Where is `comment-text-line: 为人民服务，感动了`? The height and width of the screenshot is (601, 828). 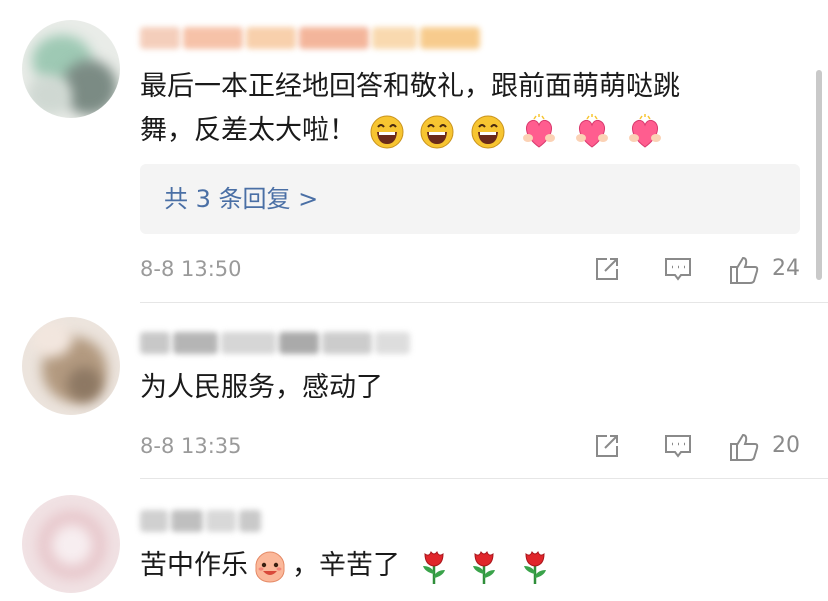
comment-text-line: 为人民服务，感动了 is located at coordinates (261, 387).